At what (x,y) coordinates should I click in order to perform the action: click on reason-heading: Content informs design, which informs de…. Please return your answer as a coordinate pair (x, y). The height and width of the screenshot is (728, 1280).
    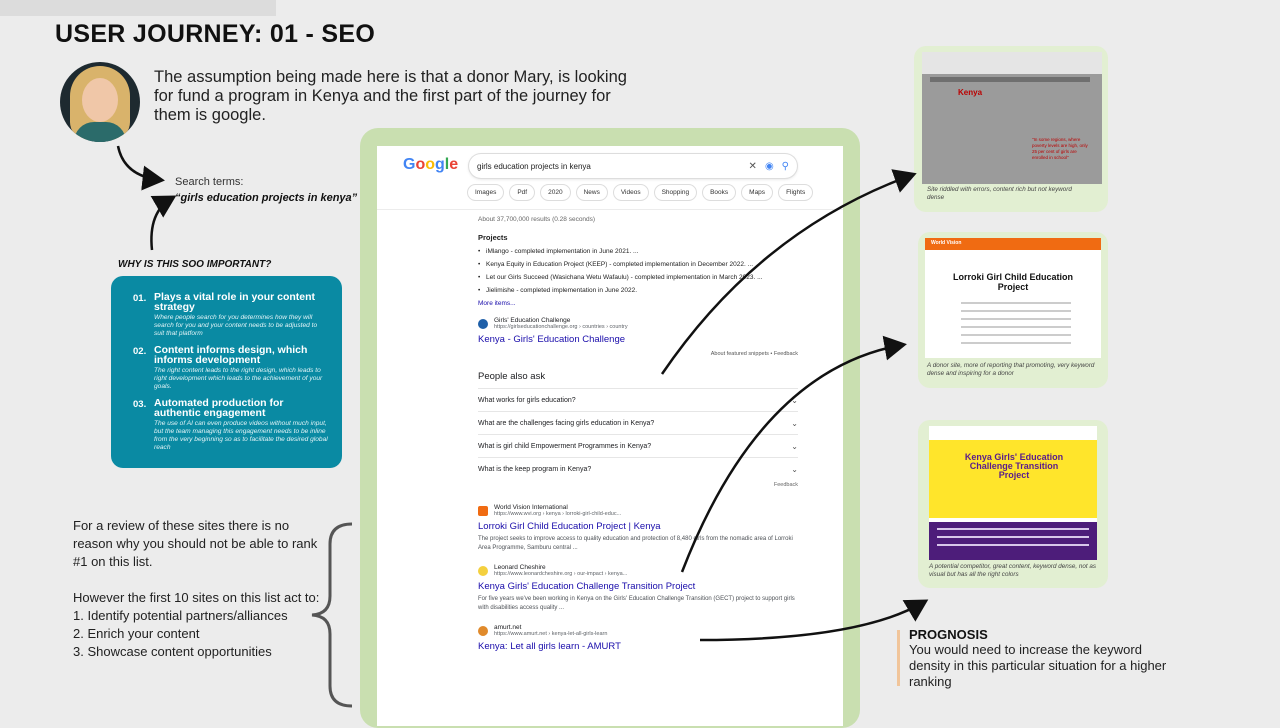
    Looking at the image, I should click on (231, 355).